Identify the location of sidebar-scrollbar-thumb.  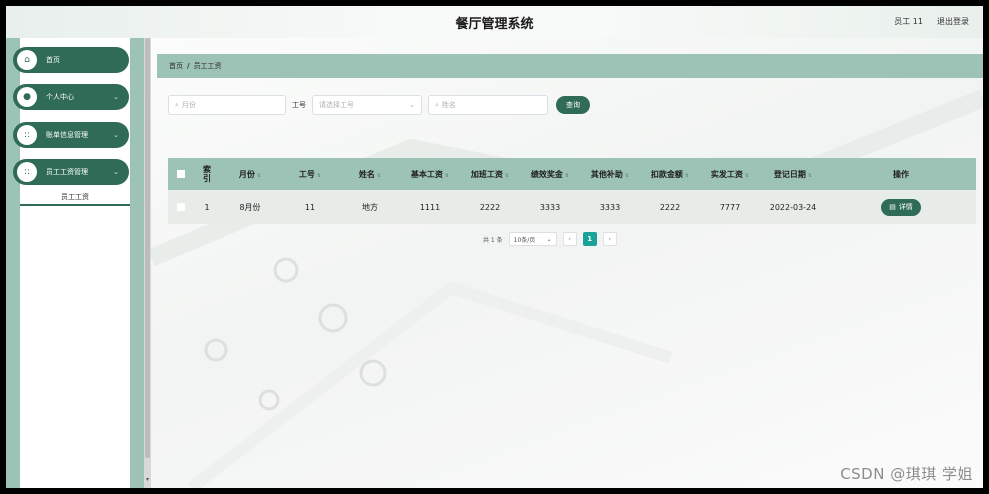
(147, 248).